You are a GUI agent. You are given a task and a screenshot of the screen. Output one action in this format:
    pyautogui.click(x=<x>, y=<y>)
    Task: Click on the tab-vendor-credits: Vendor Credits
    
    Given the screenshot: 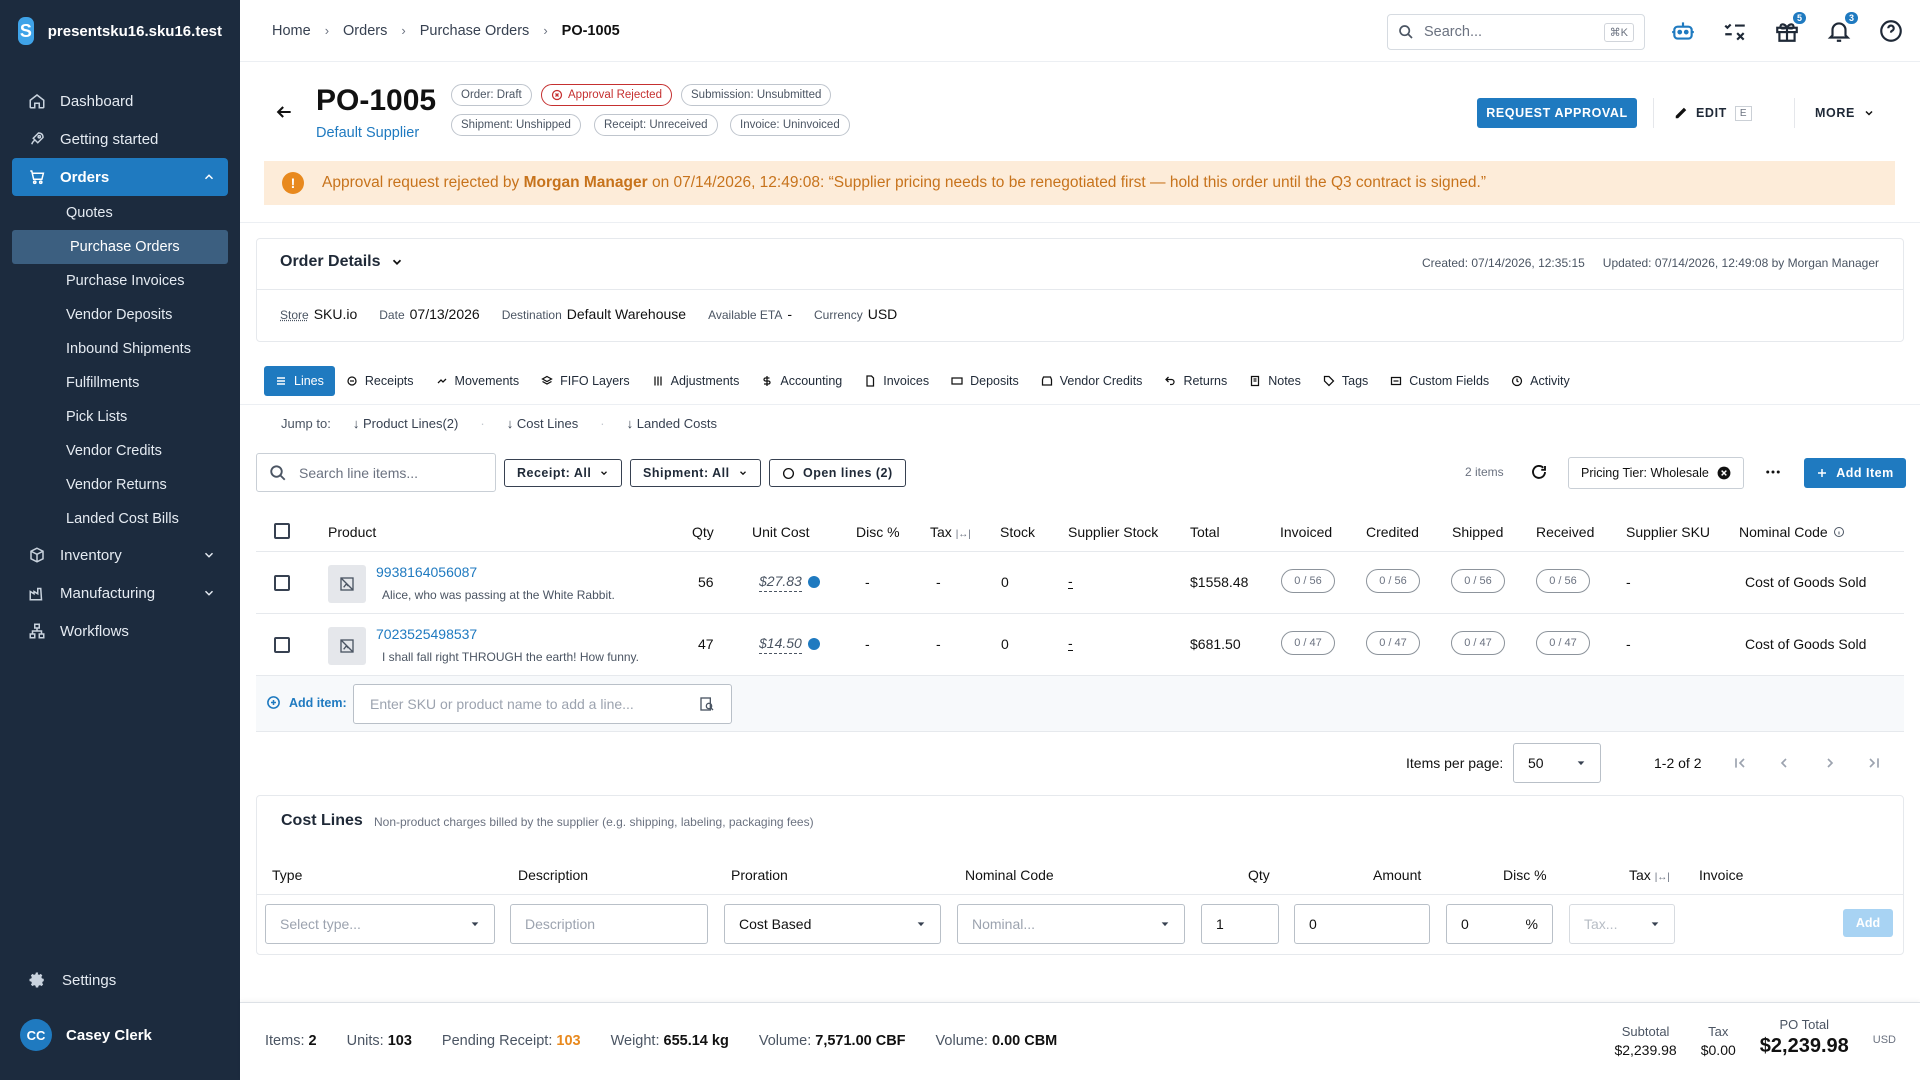 What is the action you would take?
    pyautogui.click(x=1092, y=381)
    